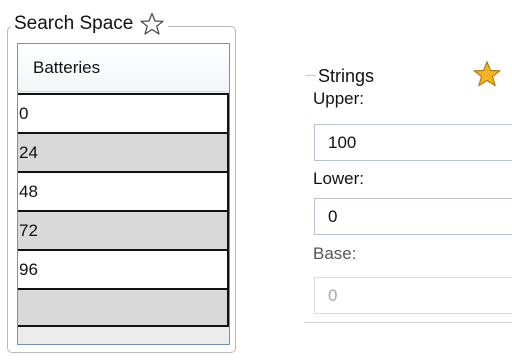 This screenshot has height=363, width=512. Describe the element at coordinates (74, 23) in the screenshot. I see `search-space-title: Search Space` at that location.